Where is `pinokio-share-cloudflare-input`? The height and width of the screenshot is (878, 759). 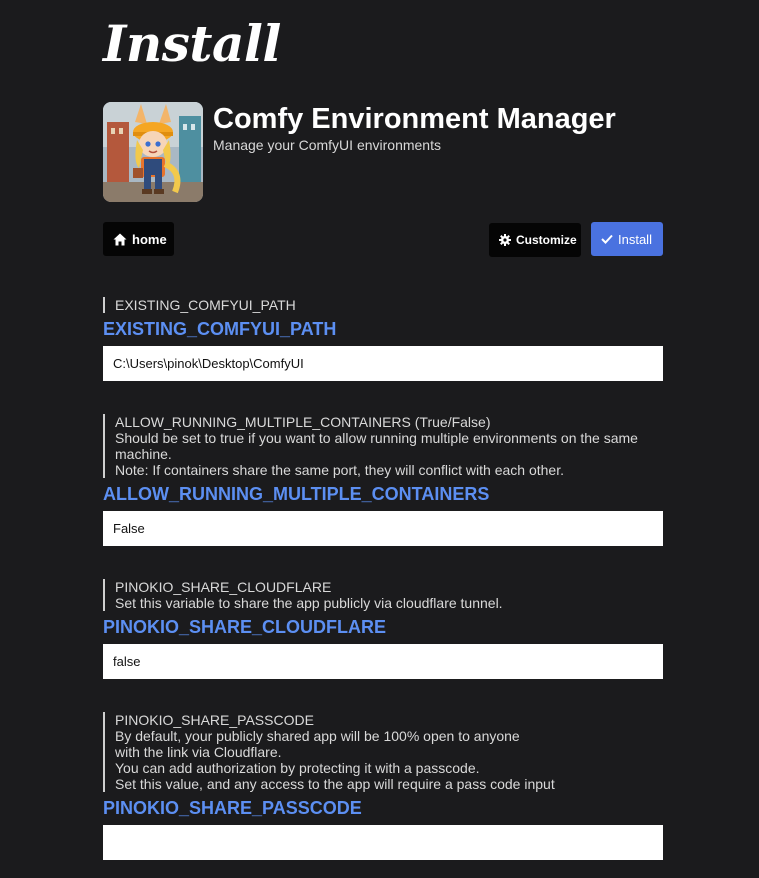 pinokio-share-cloudflare-input is located at coordinates (383, 661).